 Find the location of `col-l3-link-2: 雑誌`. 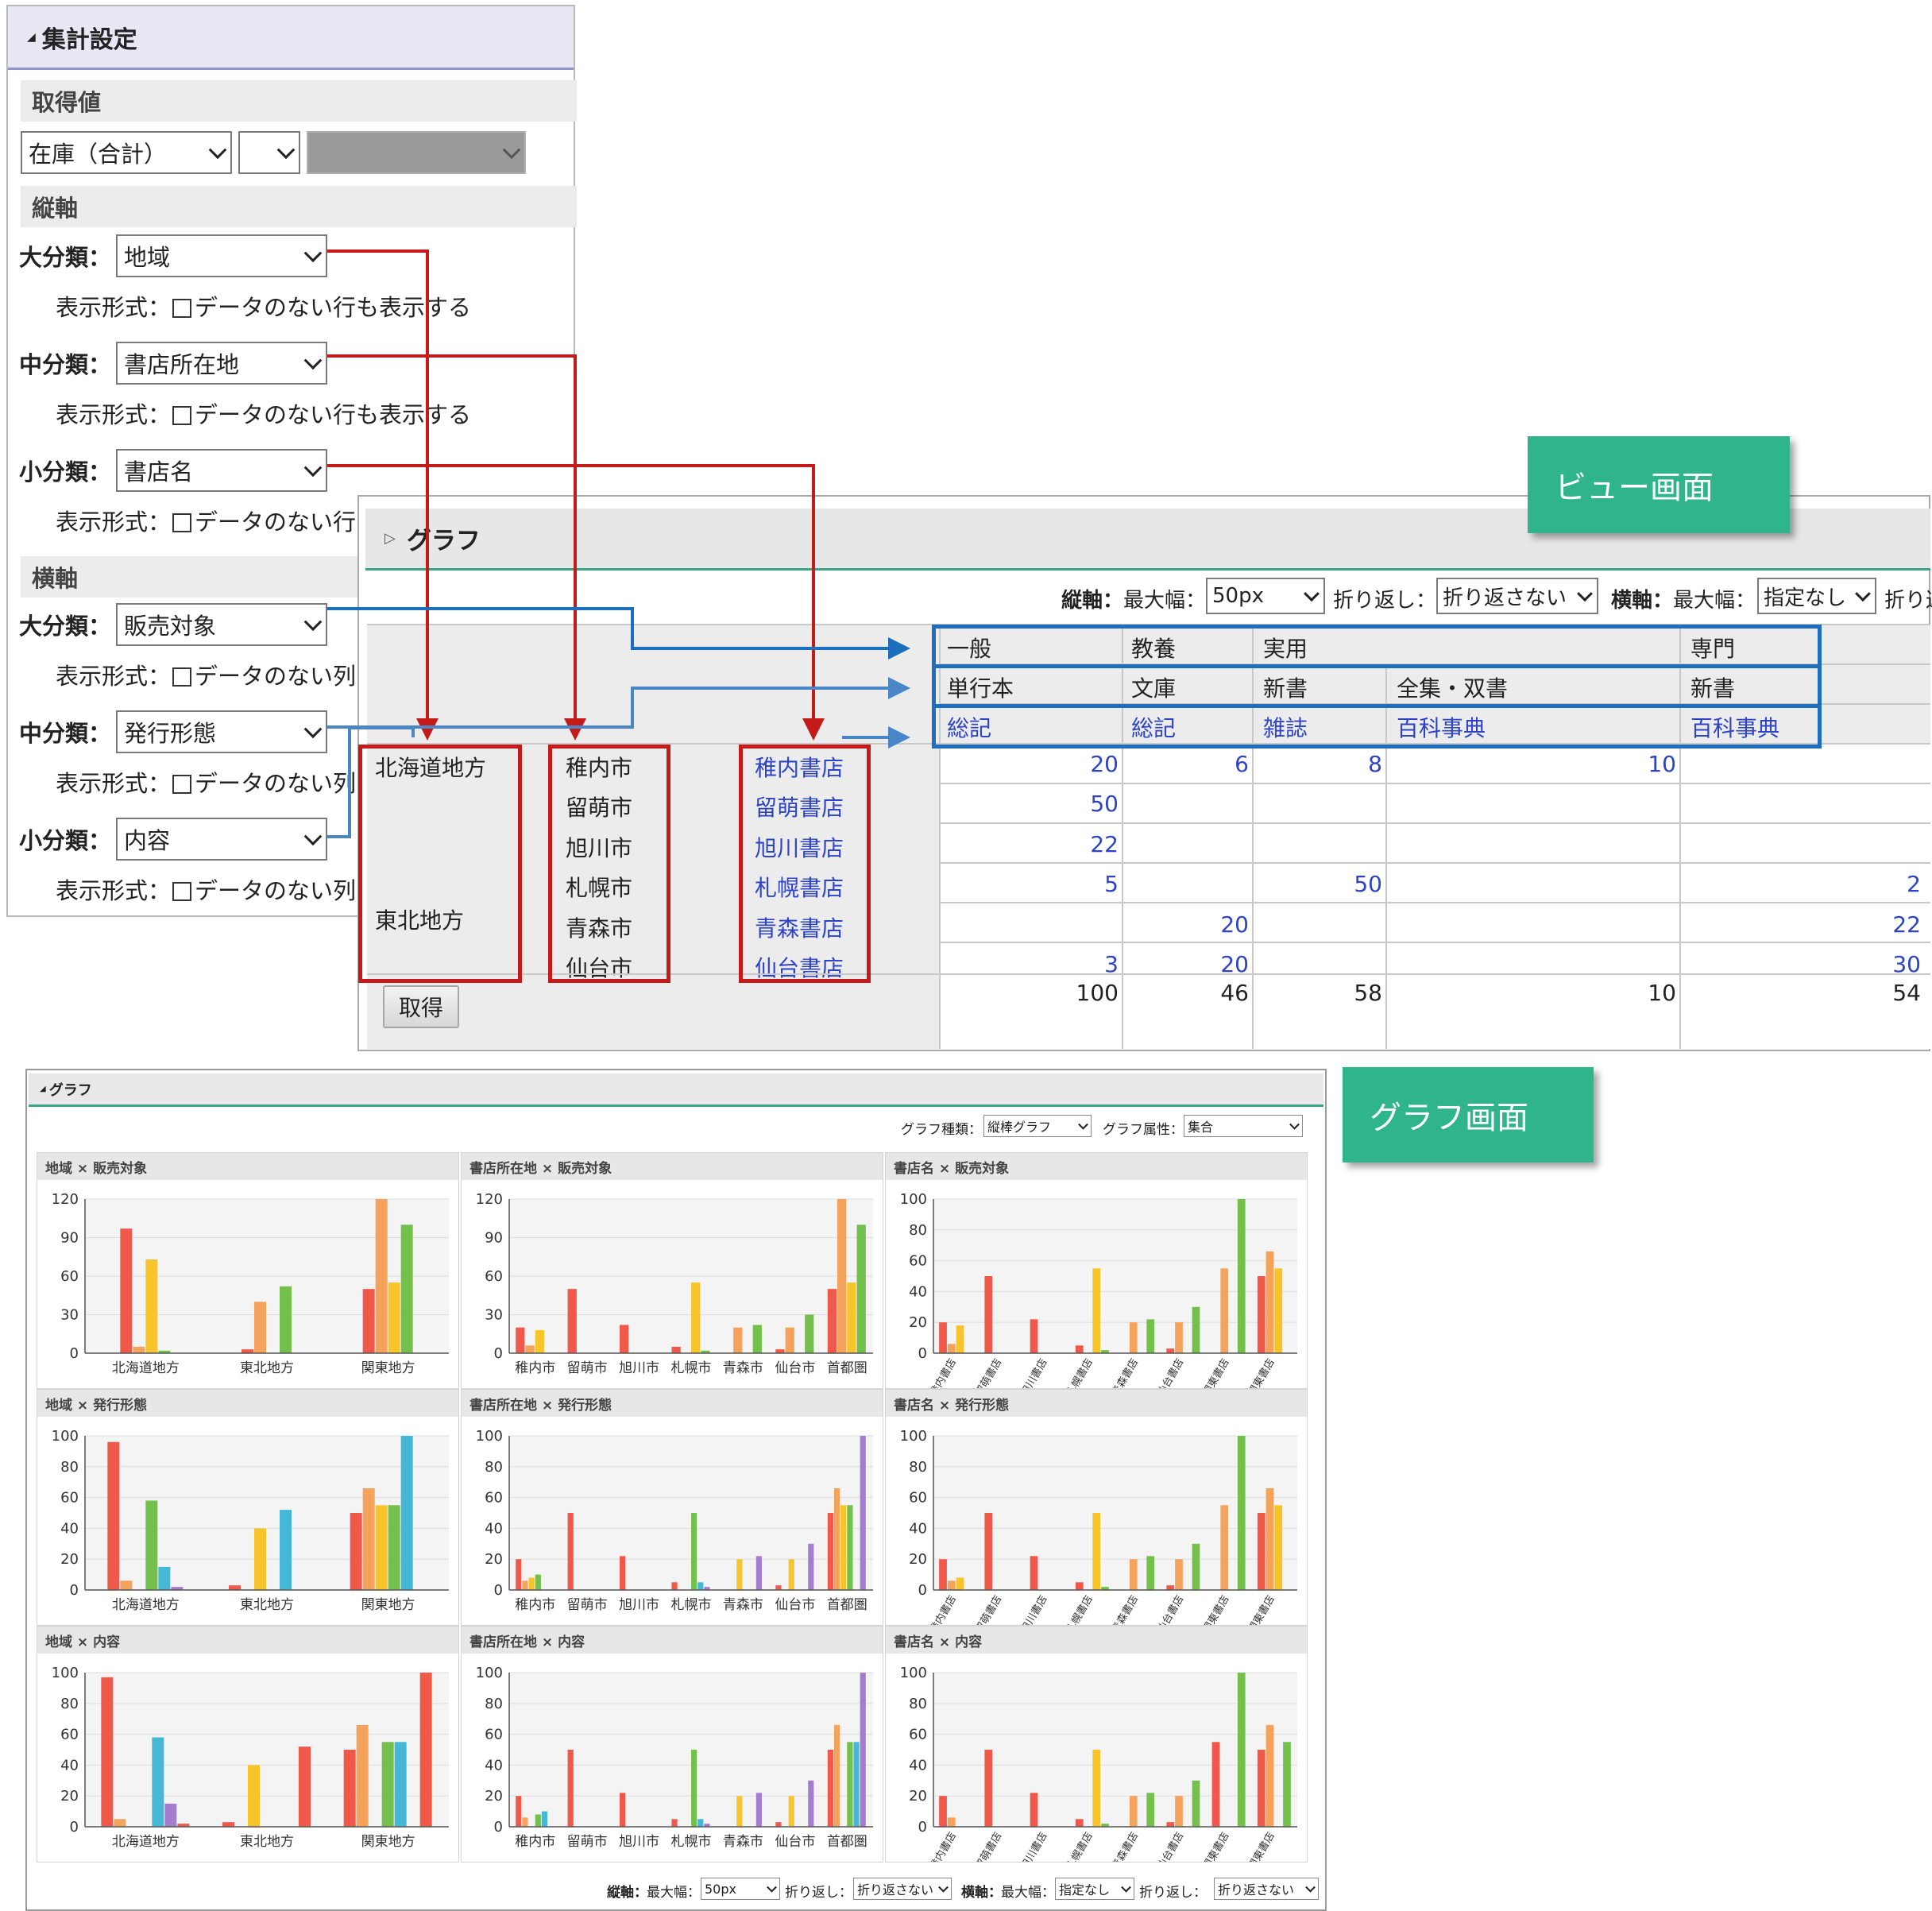

col-l3-link-2: 雑誌 is located at coordinates (1285, 727).